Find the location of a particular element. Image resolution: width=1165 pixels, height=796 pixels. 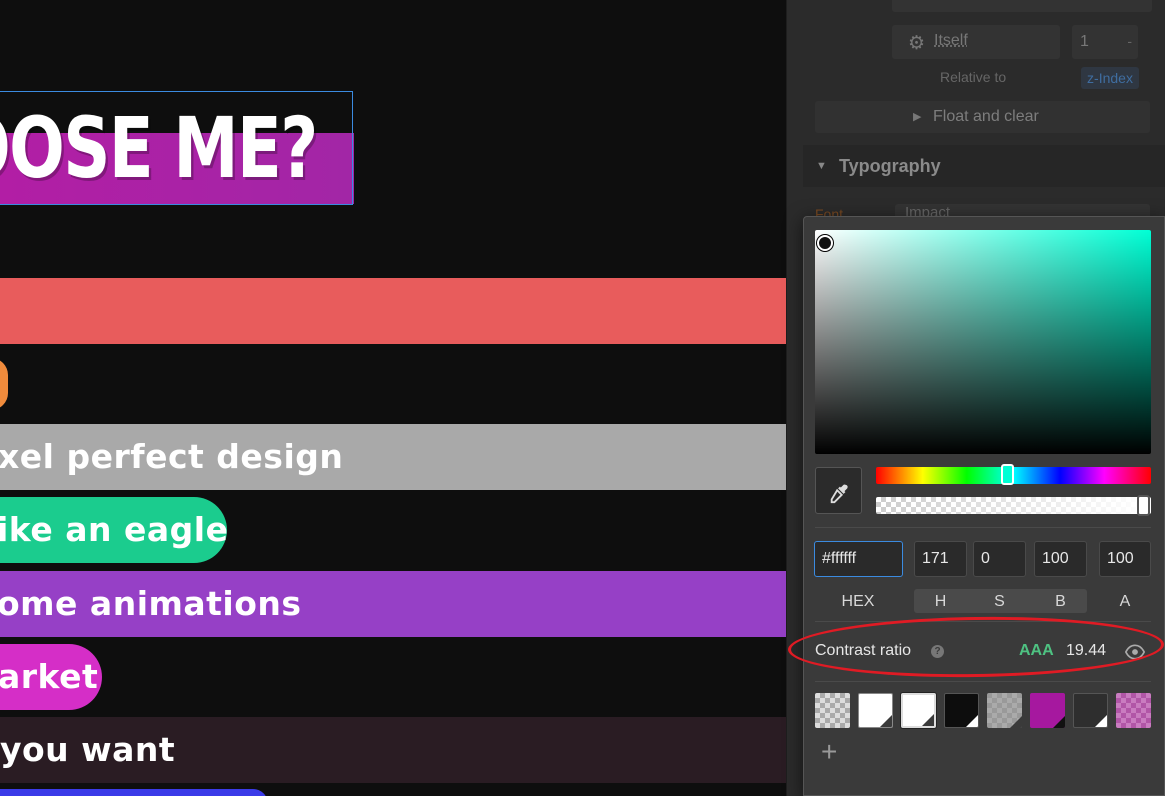

list-item-pink: arket is located at coordinates (51, 677).